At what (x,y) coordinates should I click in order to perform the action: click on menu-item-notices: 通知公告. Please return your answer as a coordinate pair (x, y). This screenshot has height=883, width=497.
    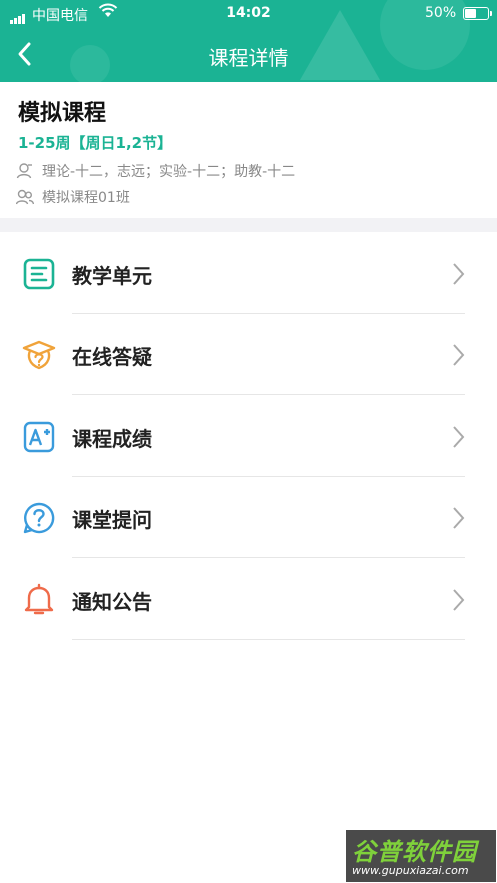
    Looking at the image, I should click on (248, 599).